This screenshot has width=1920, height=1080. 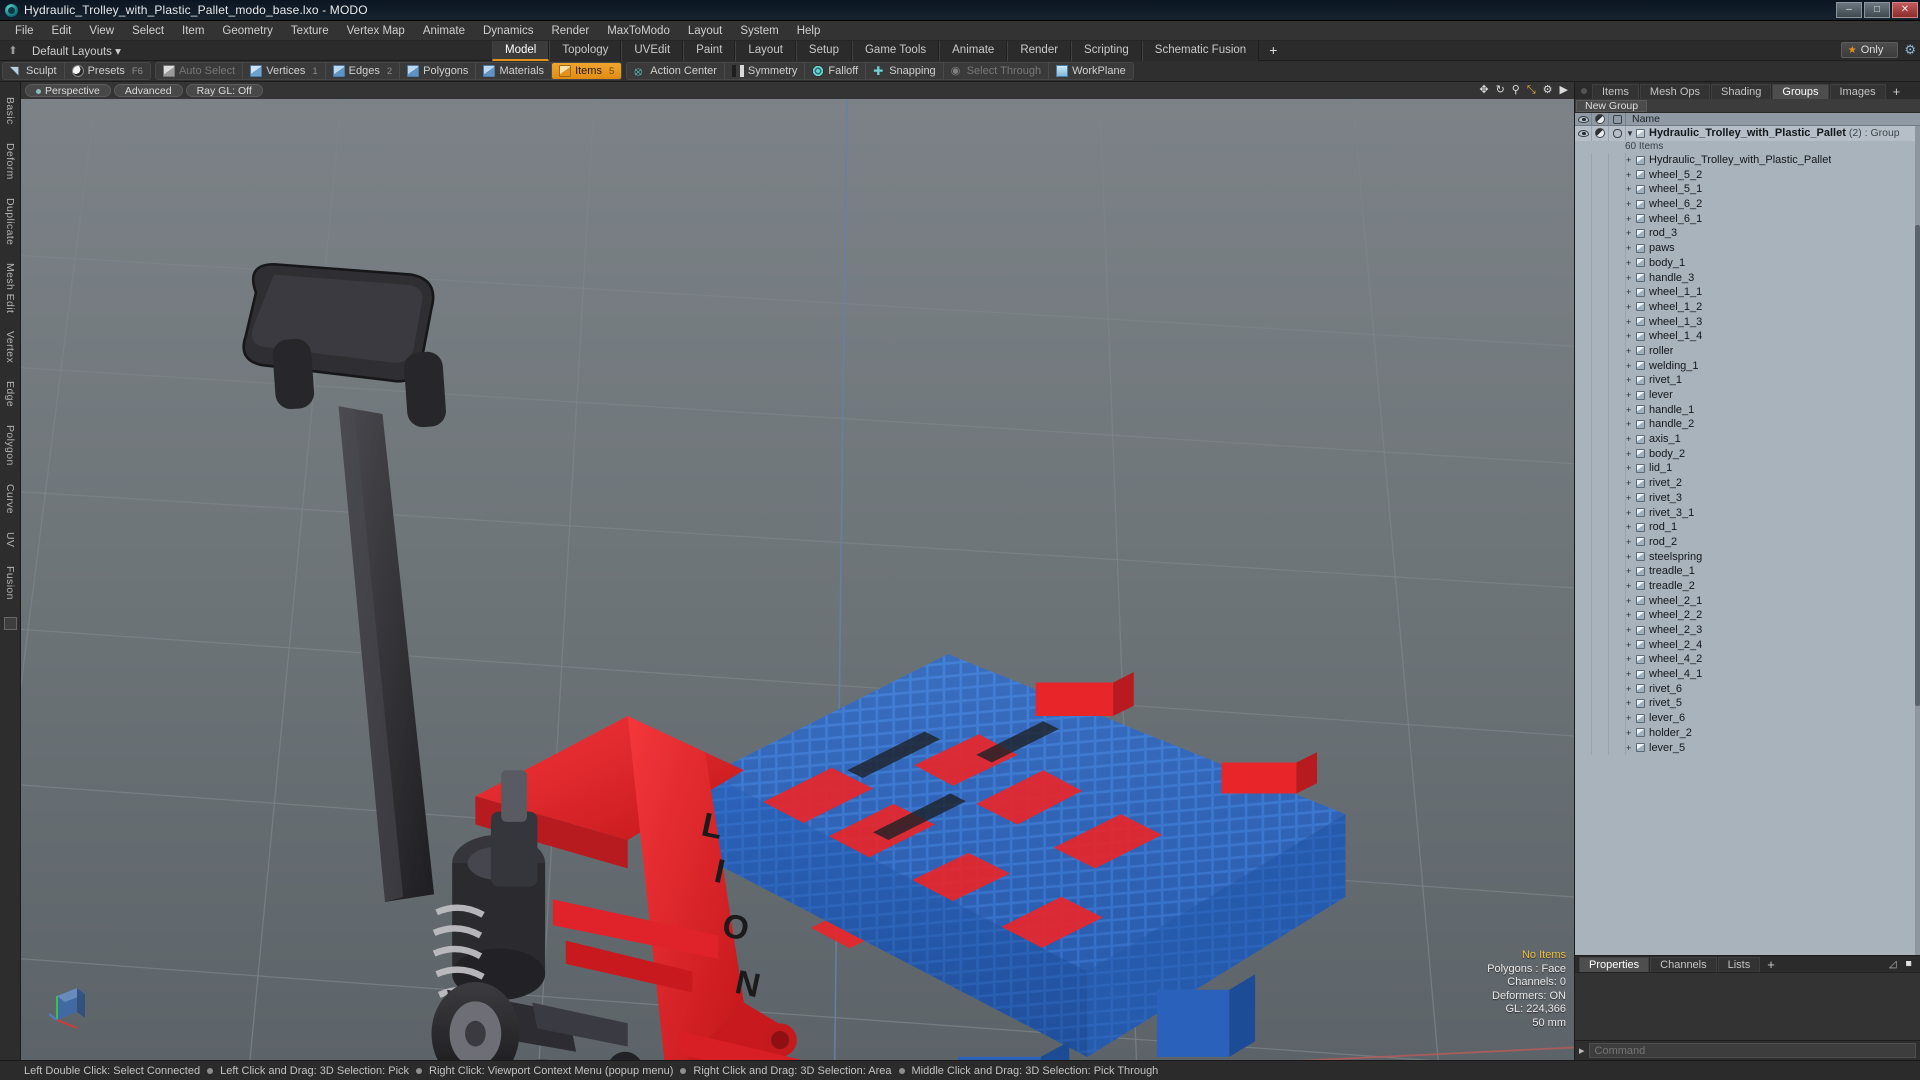 What do you see at coordinates (10, 445) in the screenshot?
I see `rail-tab-polygon: Polygon` at bounding box center [10, 445].